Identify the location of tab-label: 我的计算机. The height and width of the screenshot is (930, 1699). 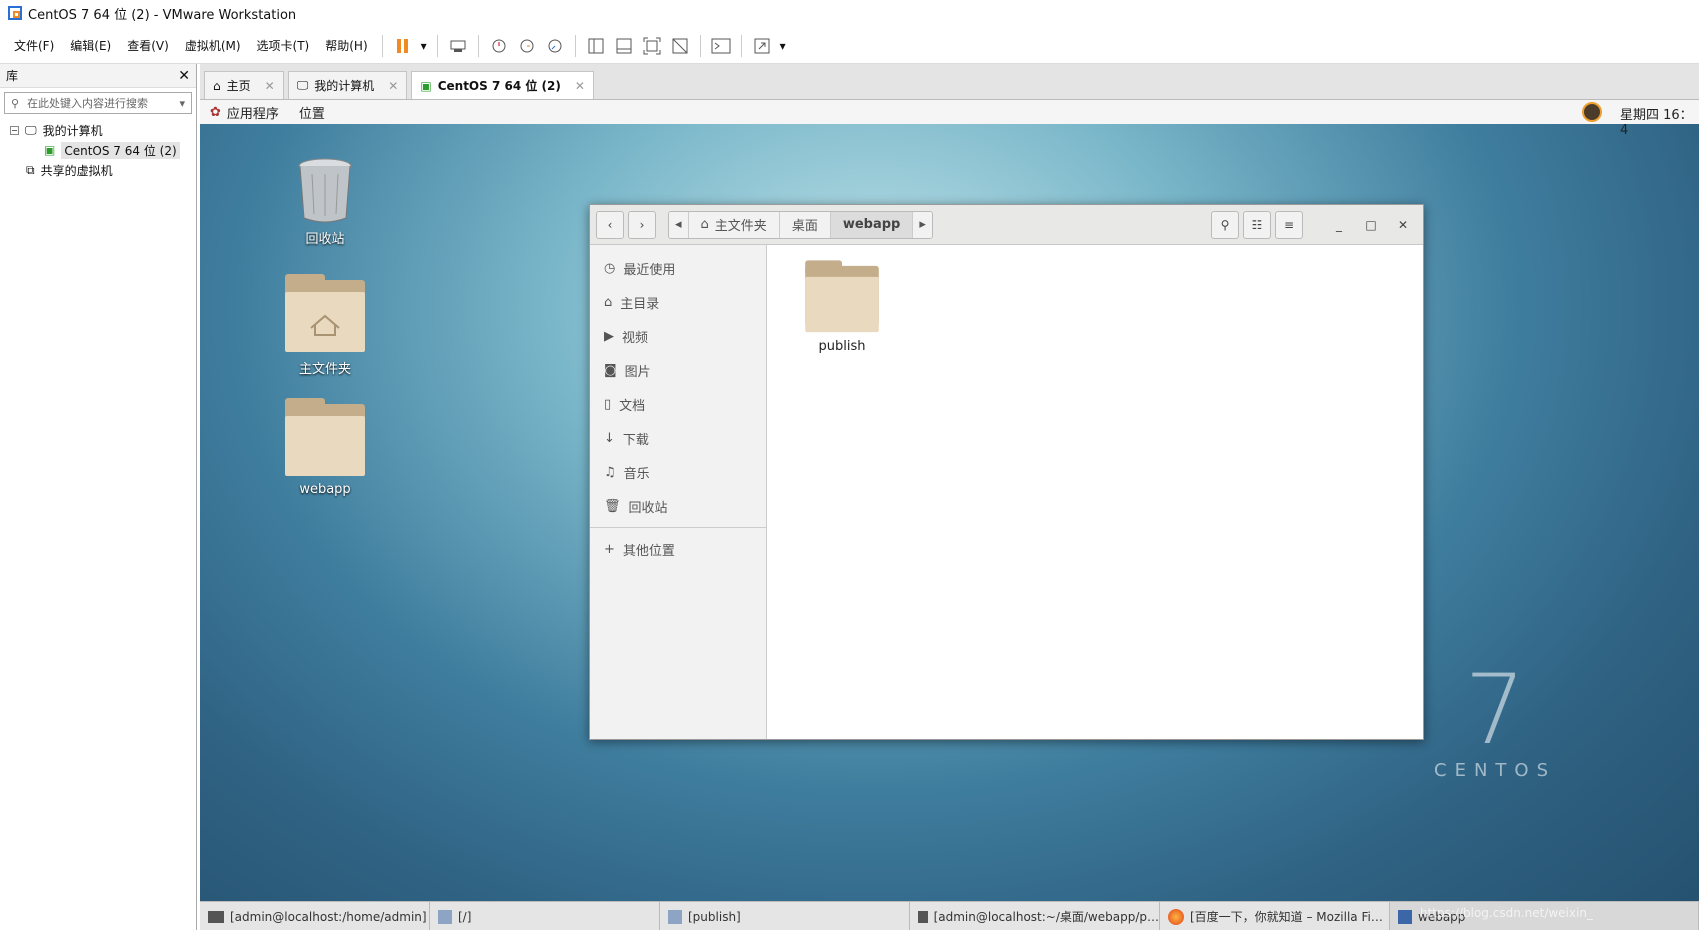
(344, 86).